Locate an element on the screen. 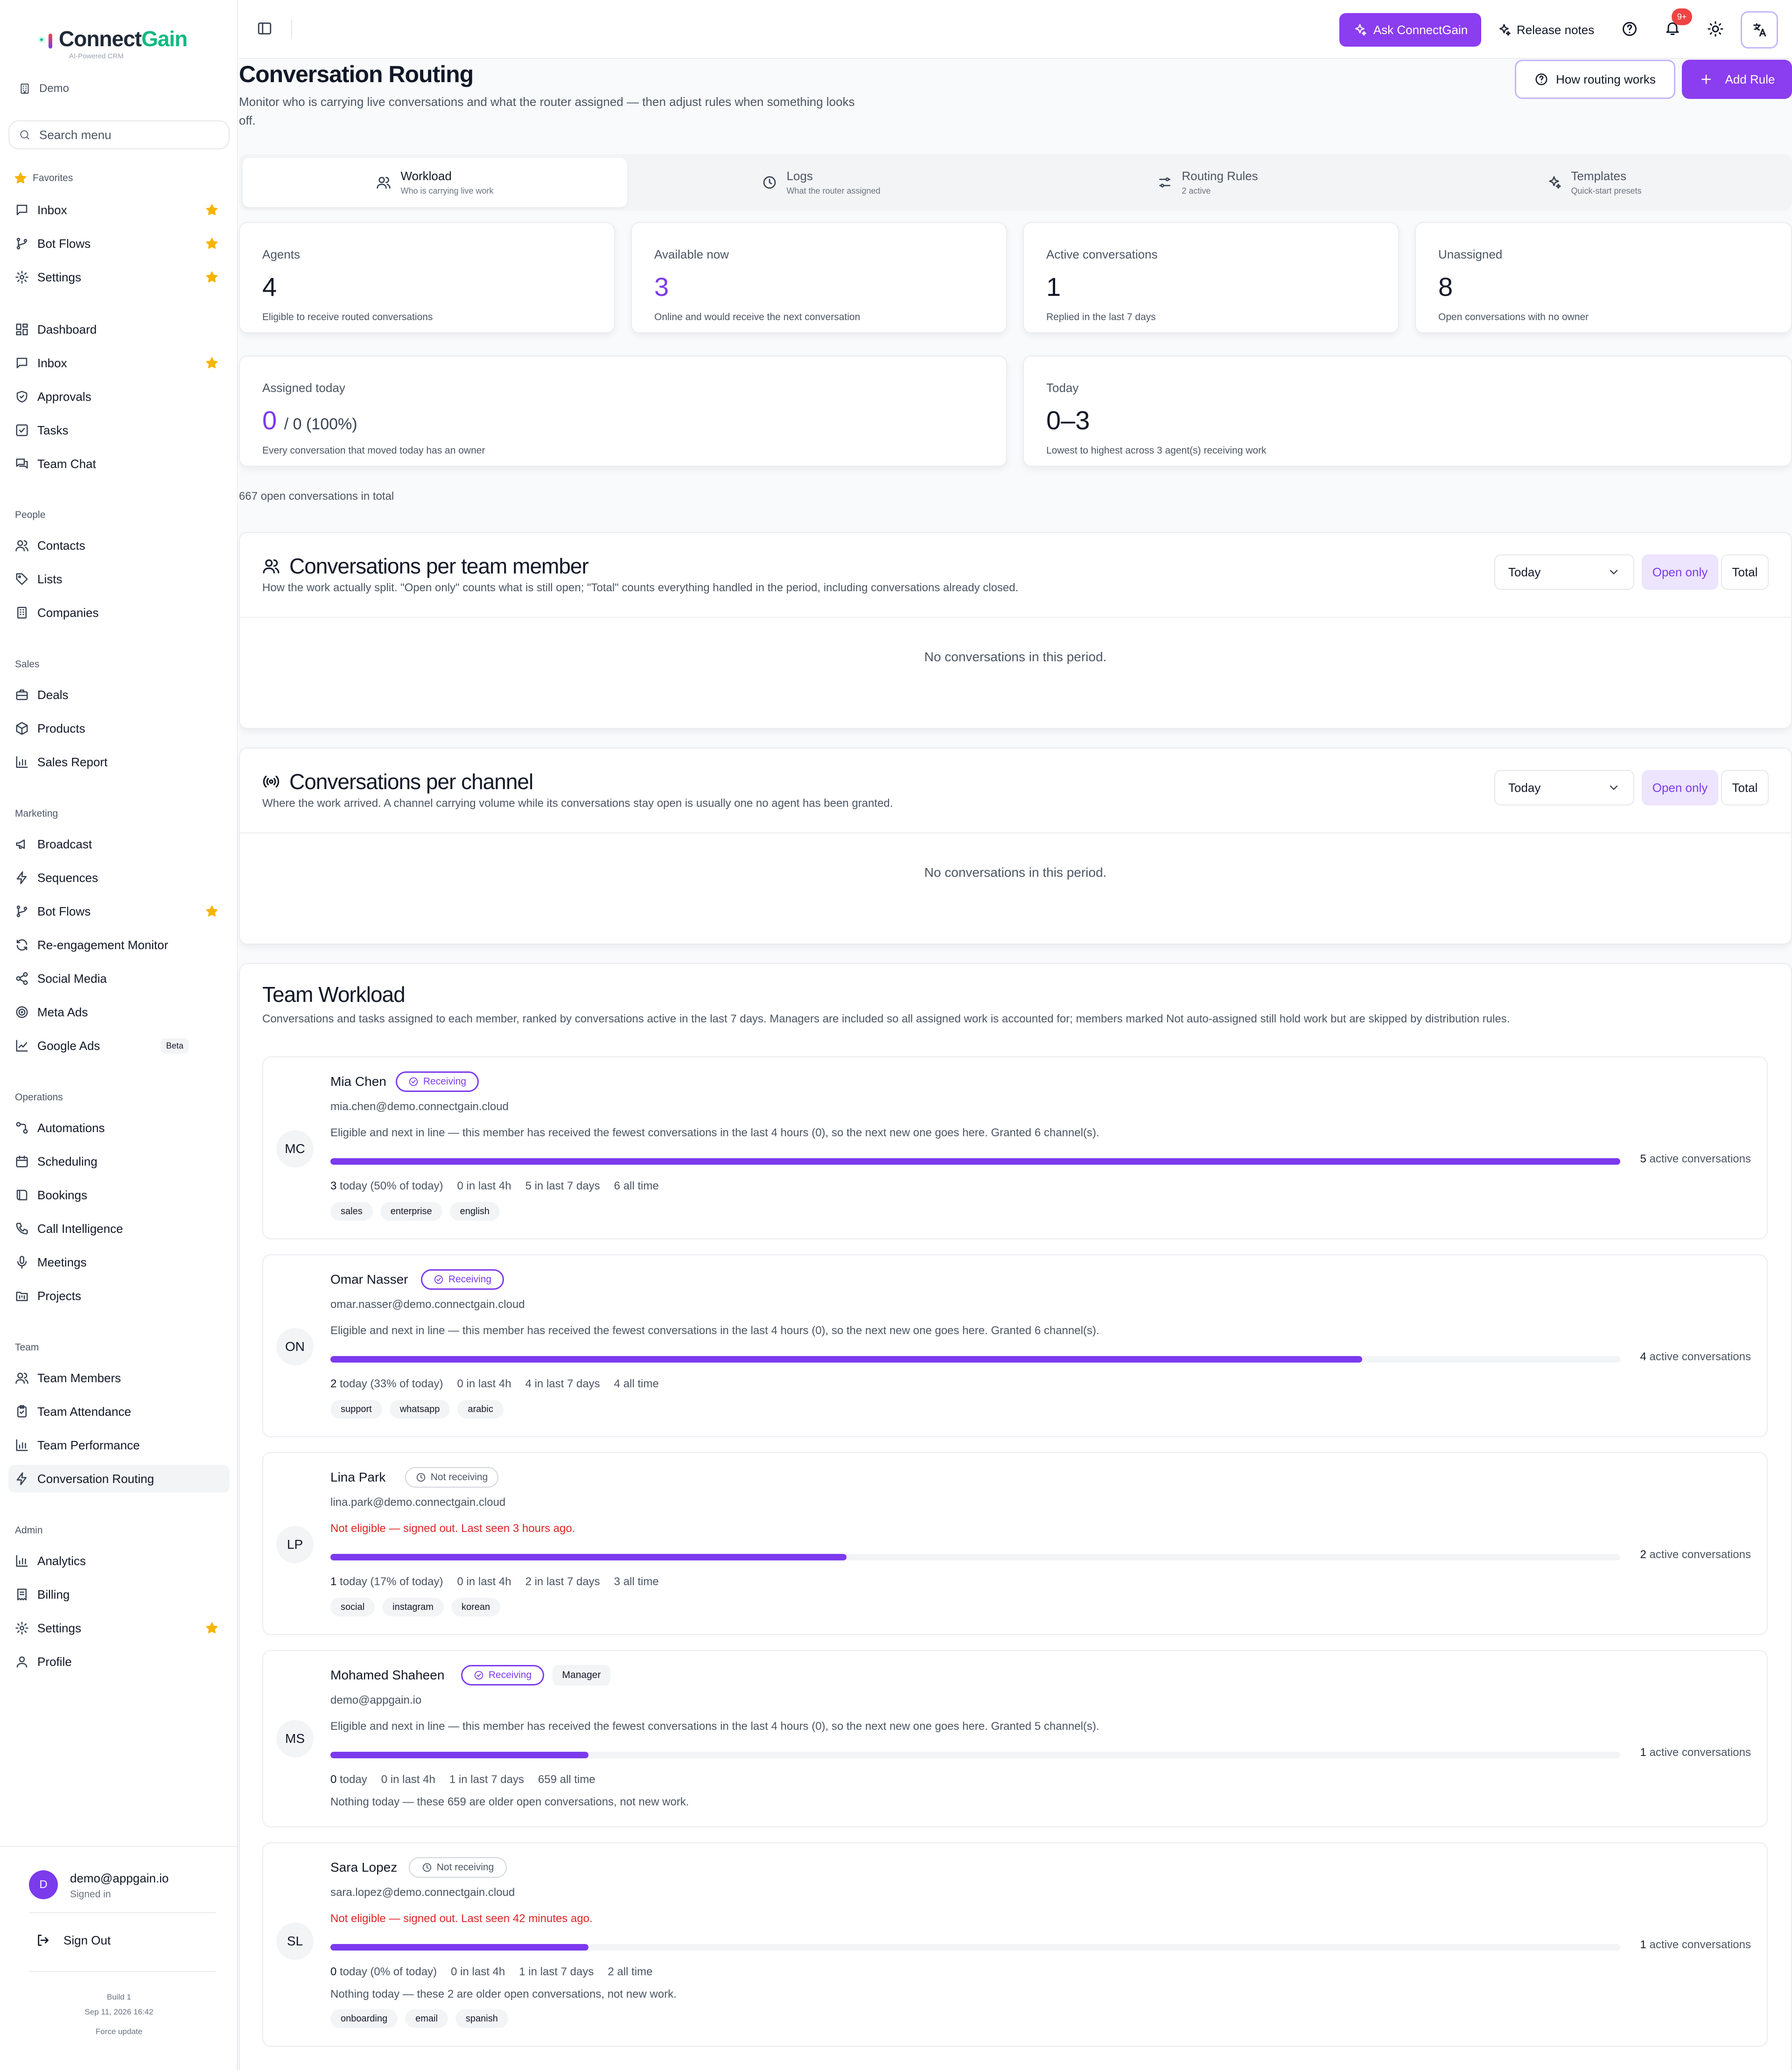  force-update-link: Force update is located at coordinates (119, 2031).